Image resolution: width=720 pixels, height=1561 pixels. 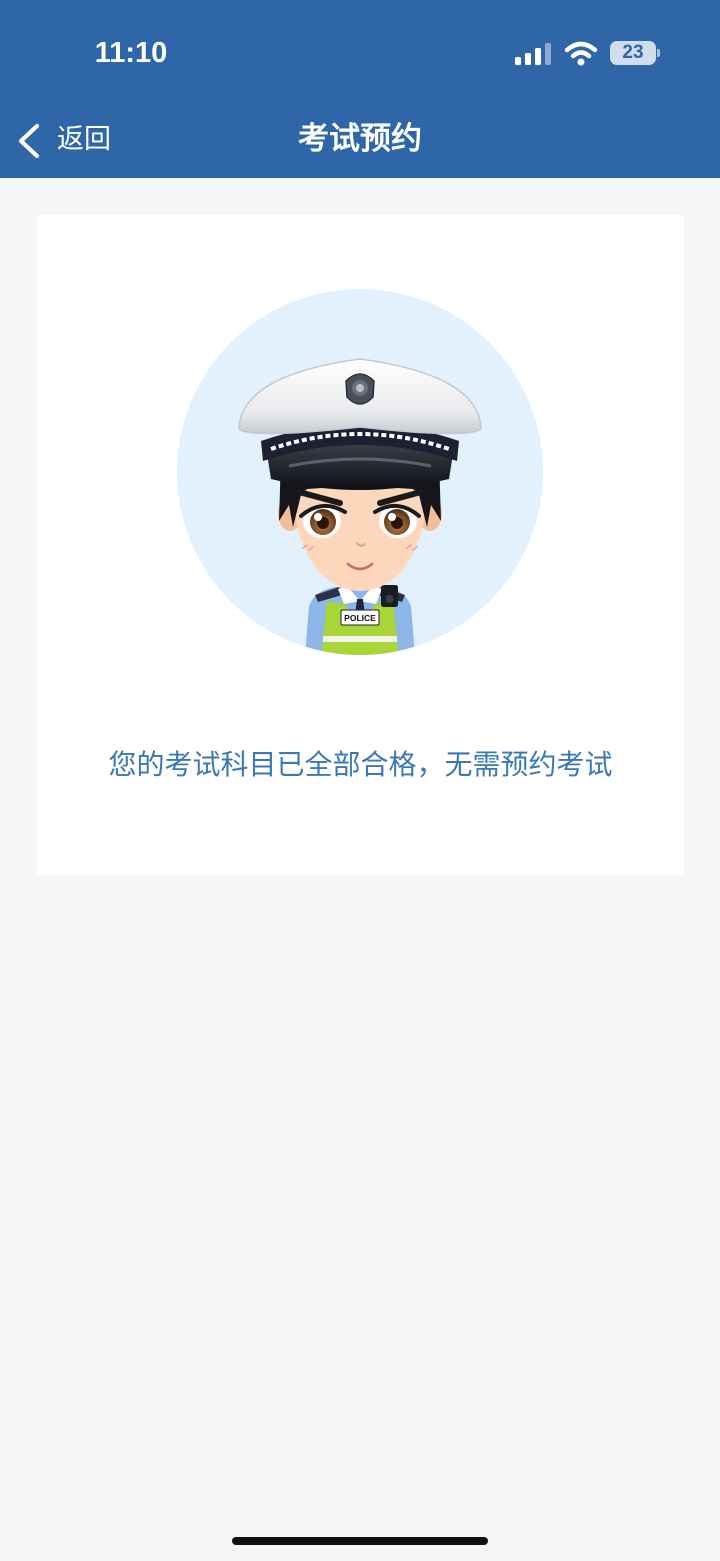 What do you see at coordinates (360, 472) in the screenshot?
I see `police-avatar-illustration: POLICE` at bounding box center [360, 472].